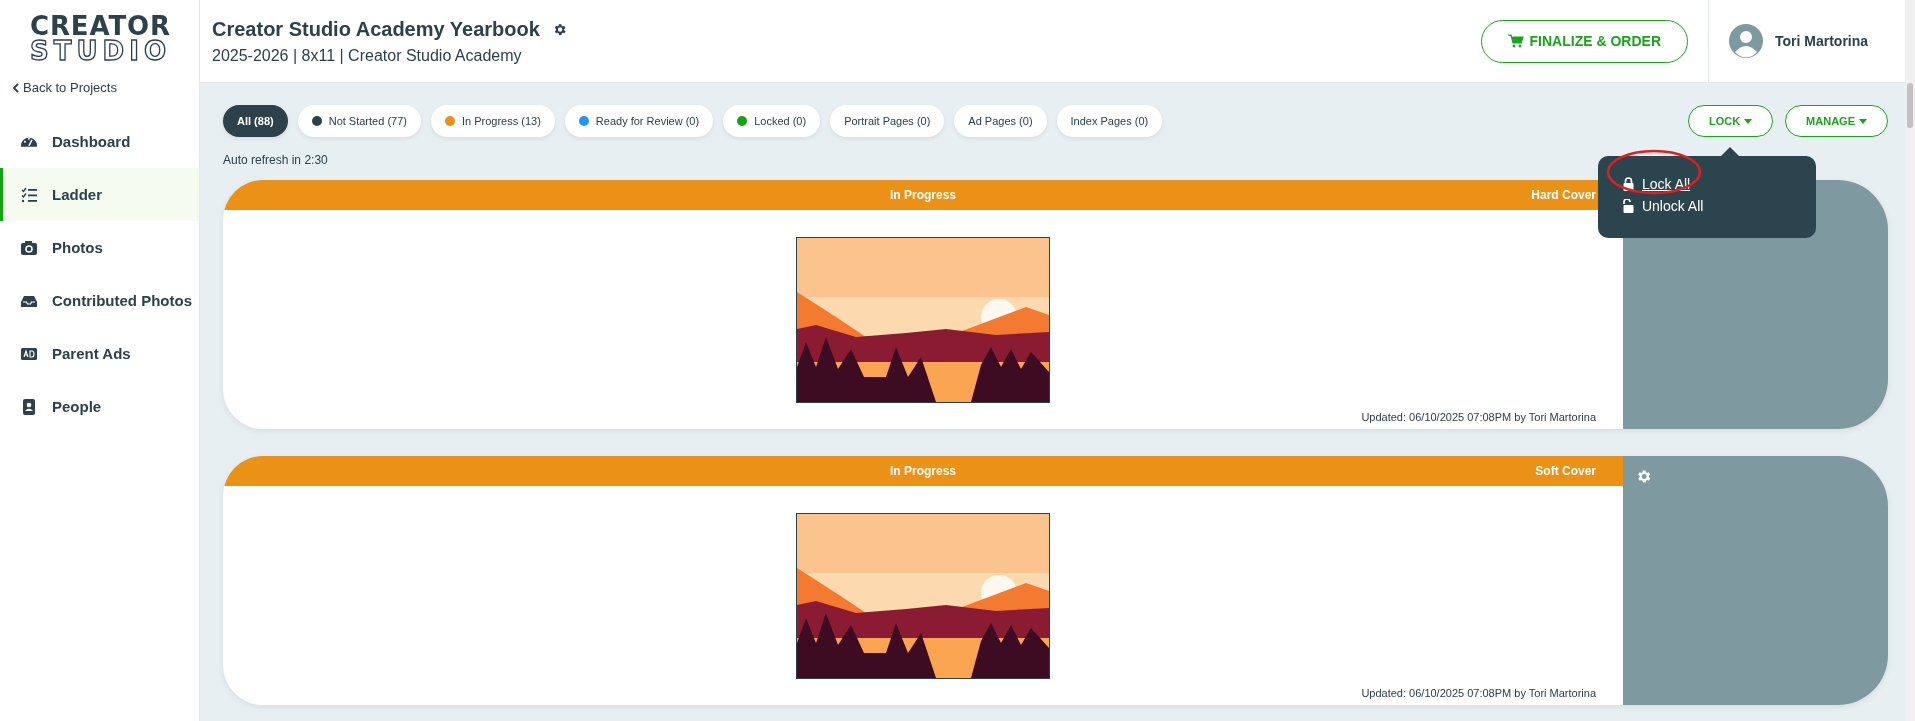  I want to click on cover-type: Hard Cover, so click(1563, 195).